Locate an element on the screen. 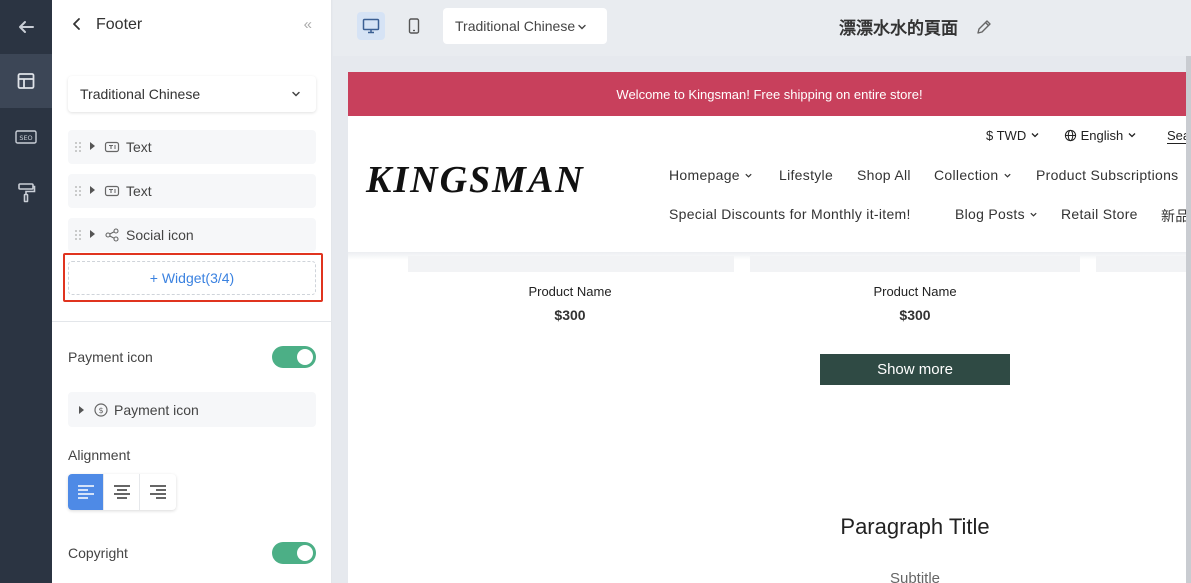 Image resolution: width=1191 pixels, height=583 pixels. payment-icon-item: $ Payment icon is located at coordinates (192, 409).